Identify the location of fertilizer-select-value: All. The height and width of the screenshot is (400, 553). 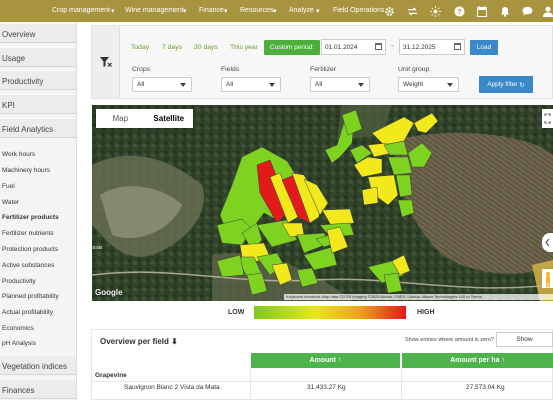
(319, 84).